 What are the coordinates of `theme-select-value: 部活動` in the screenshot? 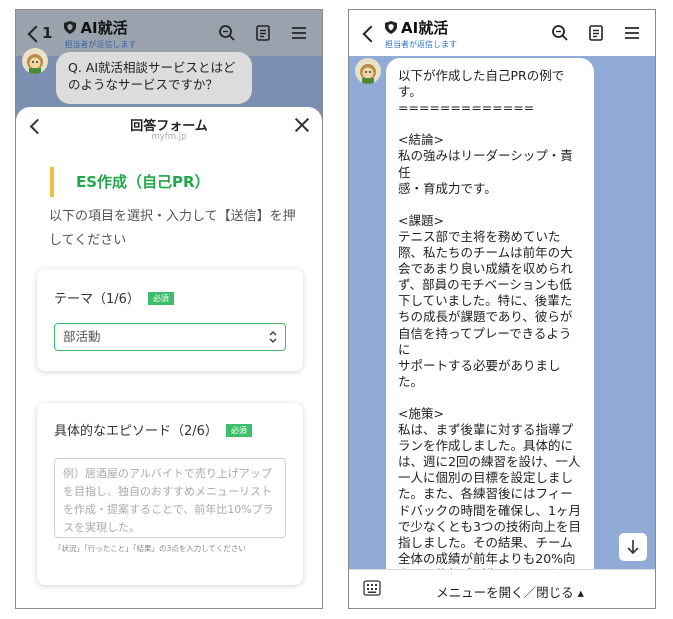 It's located at (82, 336).